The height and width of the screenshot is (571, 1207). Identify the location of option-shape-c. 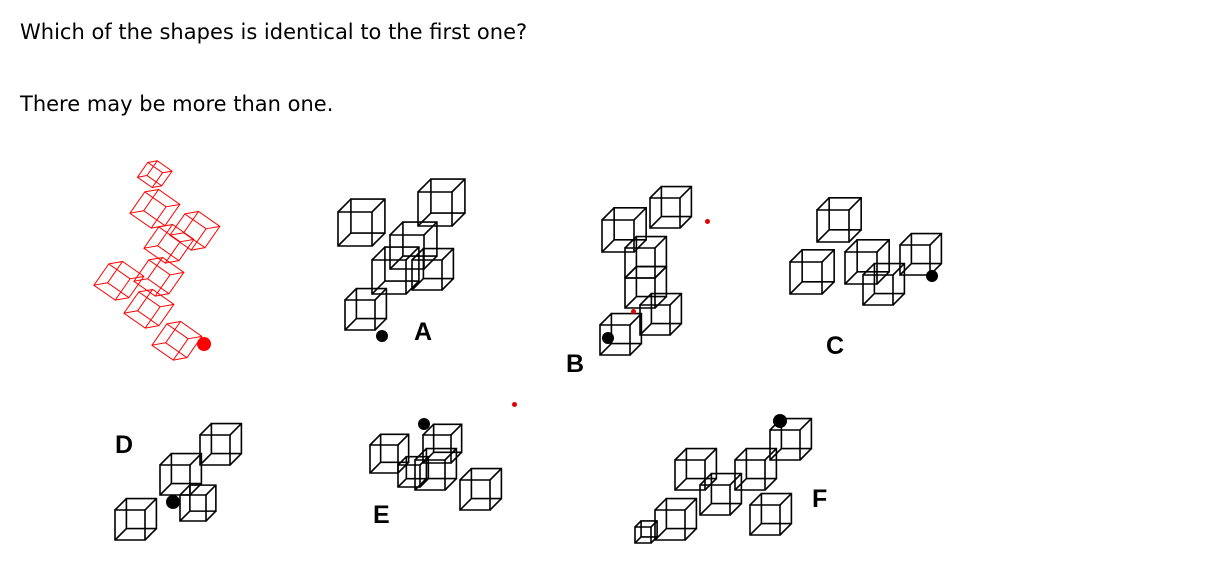
(865, 255).